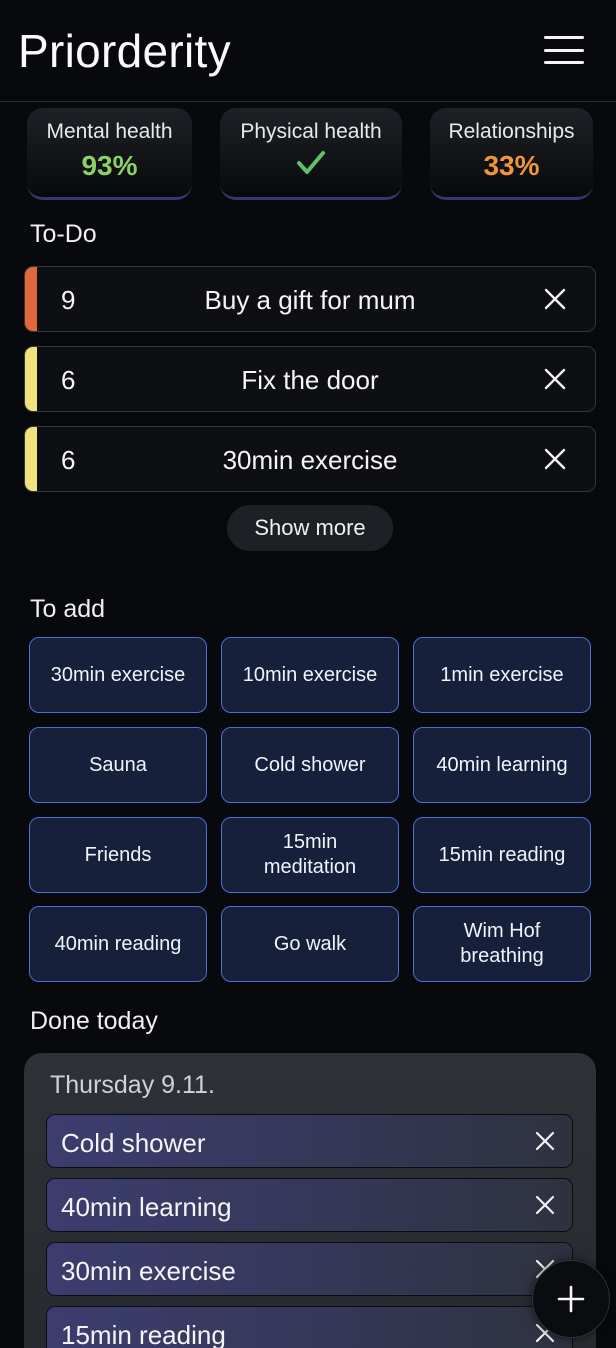  What do you see at coordinates (511, 165) in the screenshot?
I see `stat-value: 33%` at bounding box center [511, 165].